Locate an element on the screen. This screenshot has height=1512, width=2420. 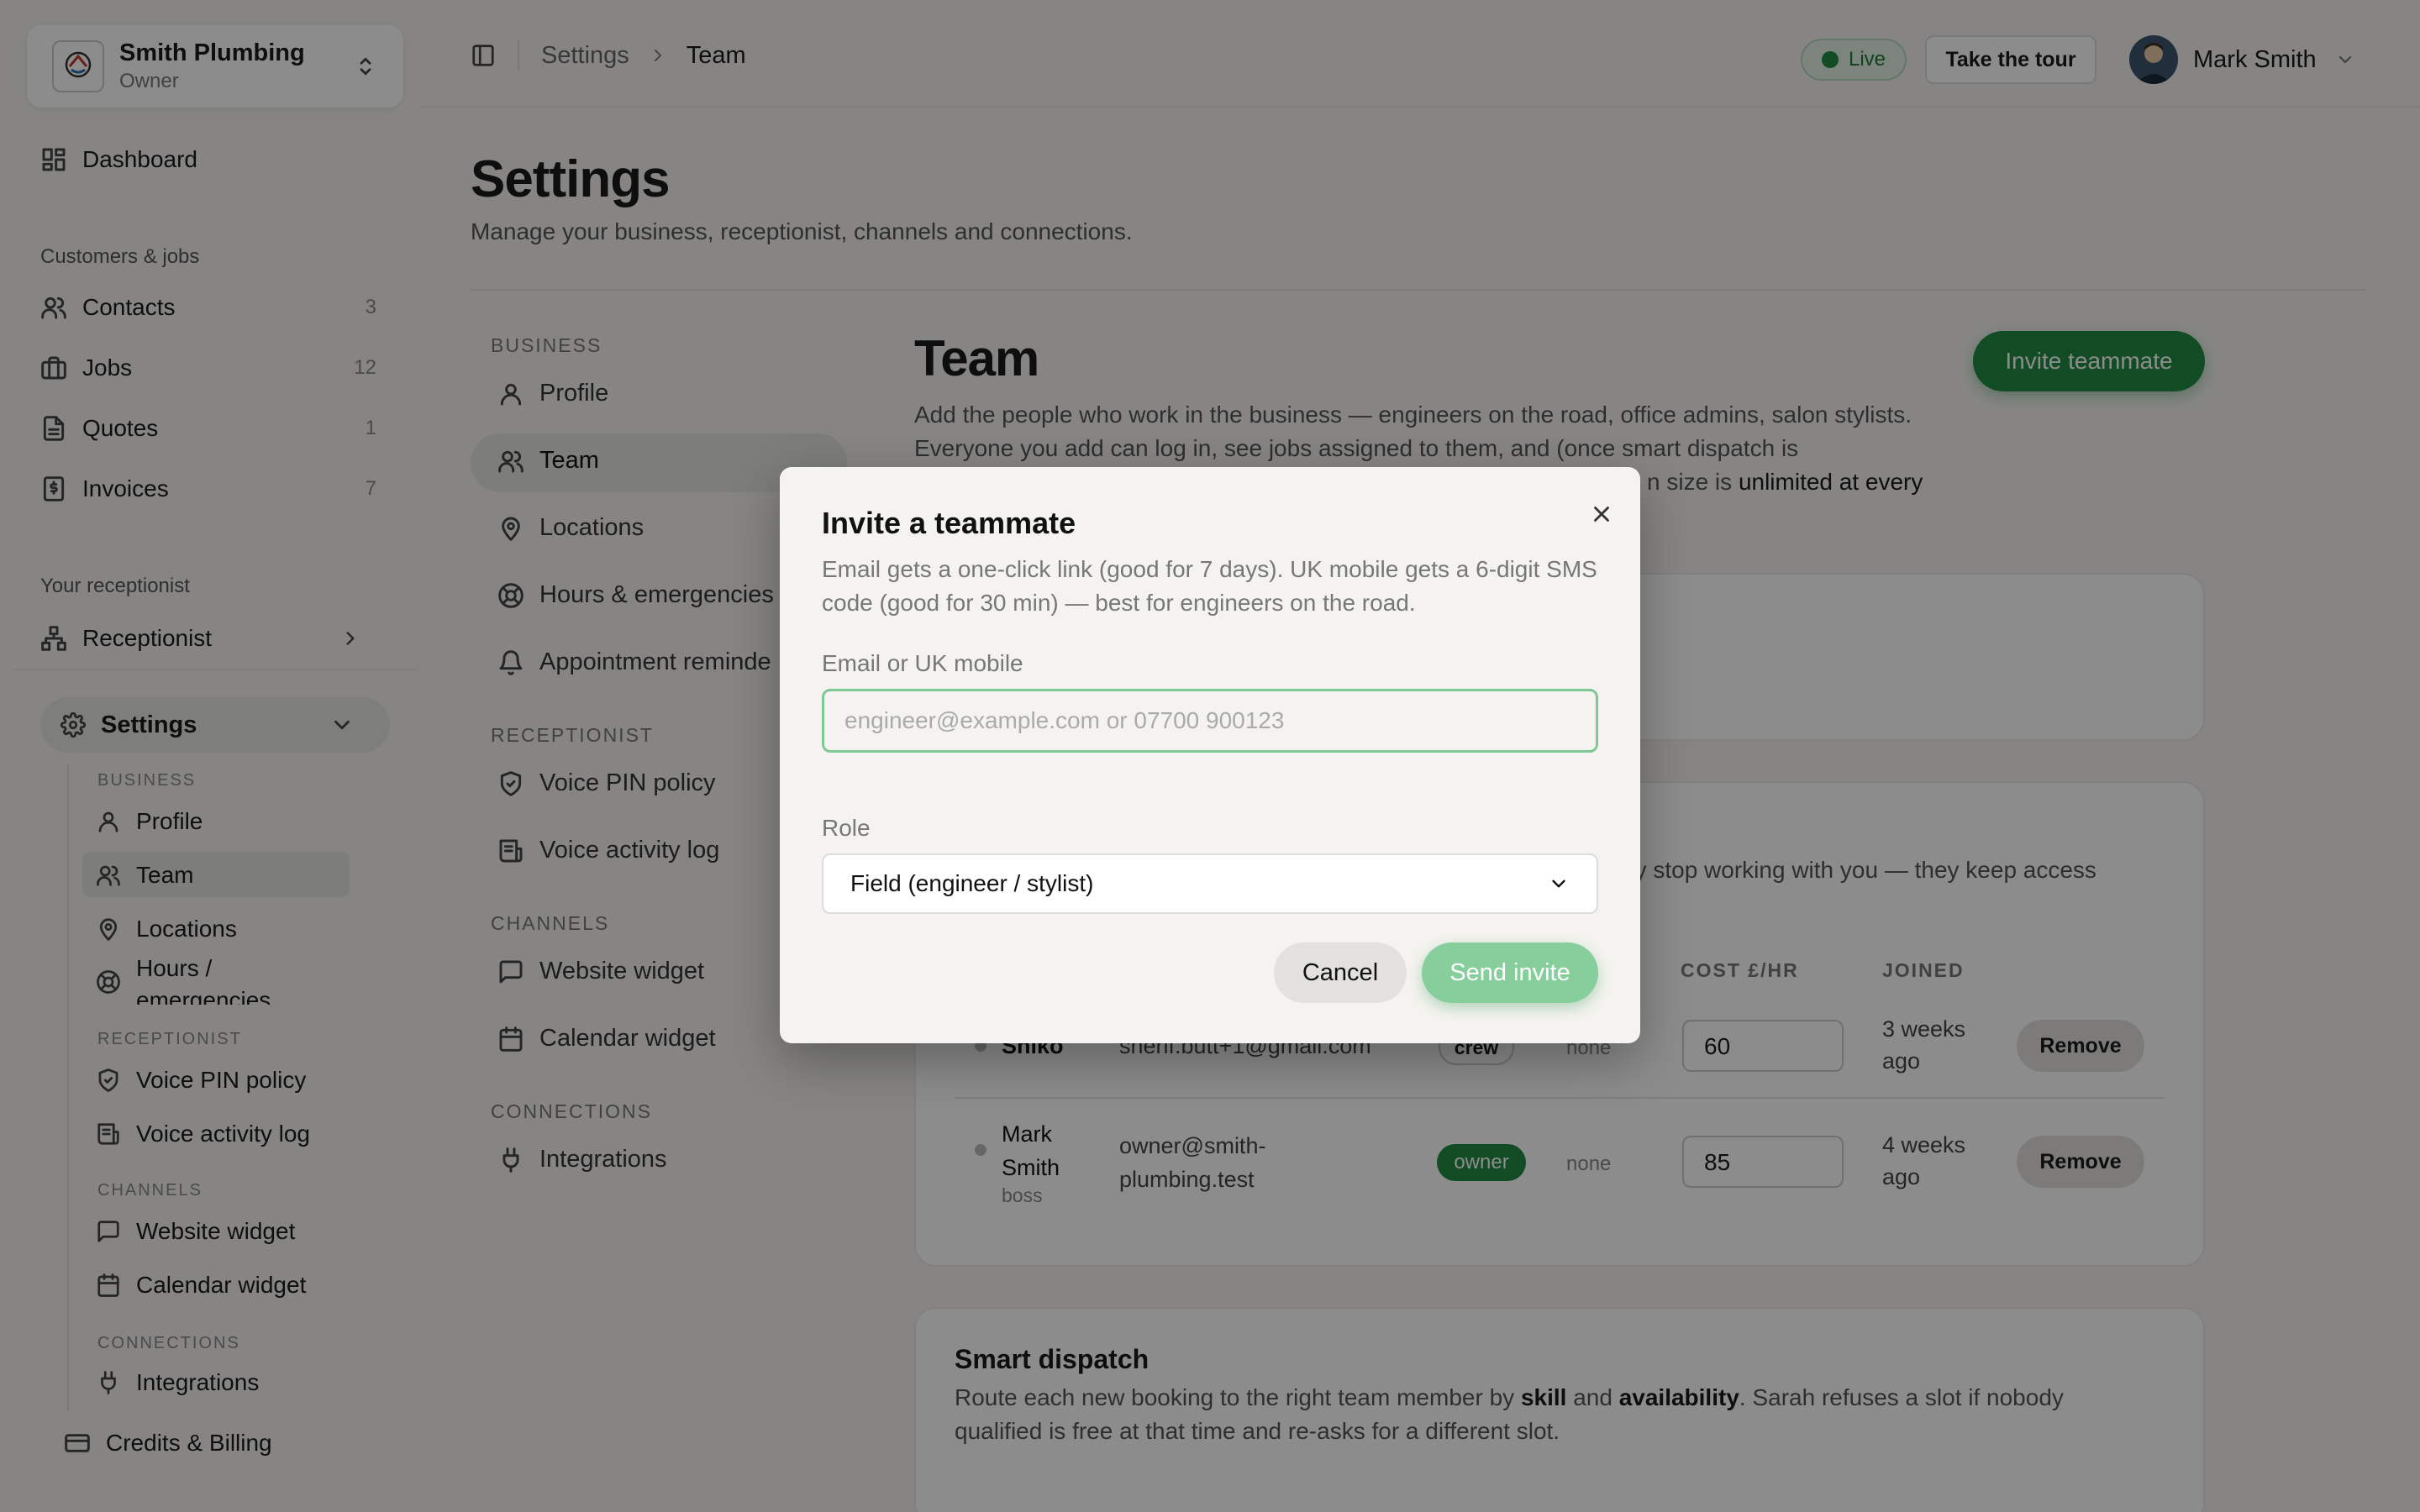
dialog-title: Invite a teammate is located at coordinates (949, 523).